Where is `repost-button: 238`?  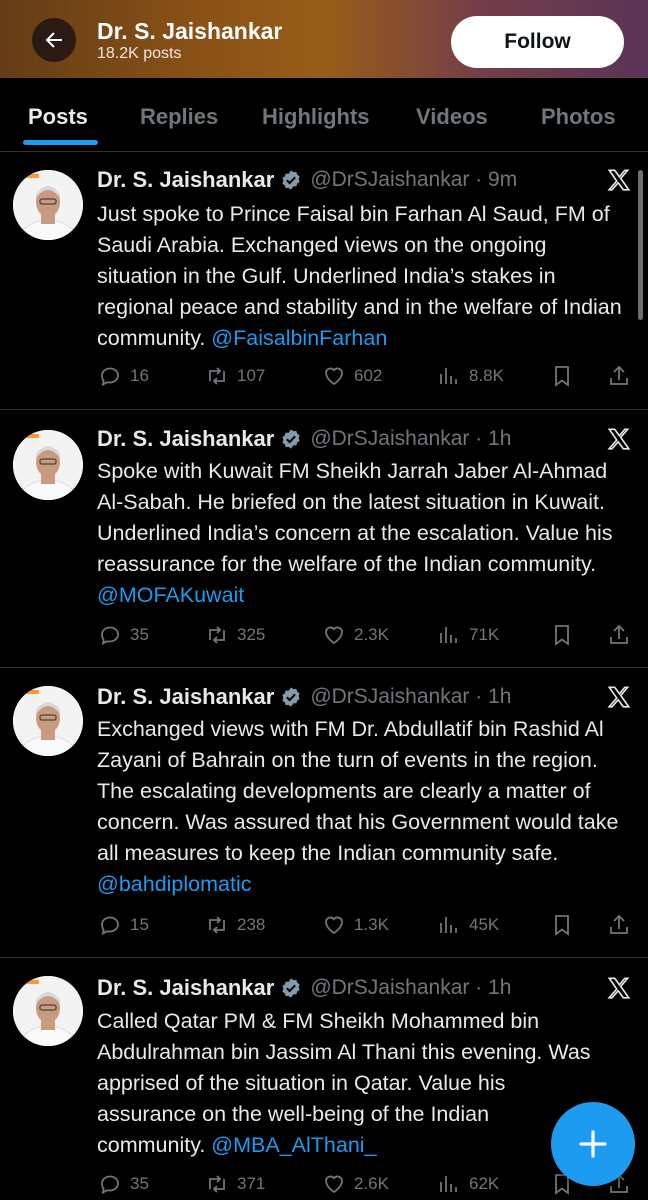 repost-button: 238 is located at coordinates (235, 925).